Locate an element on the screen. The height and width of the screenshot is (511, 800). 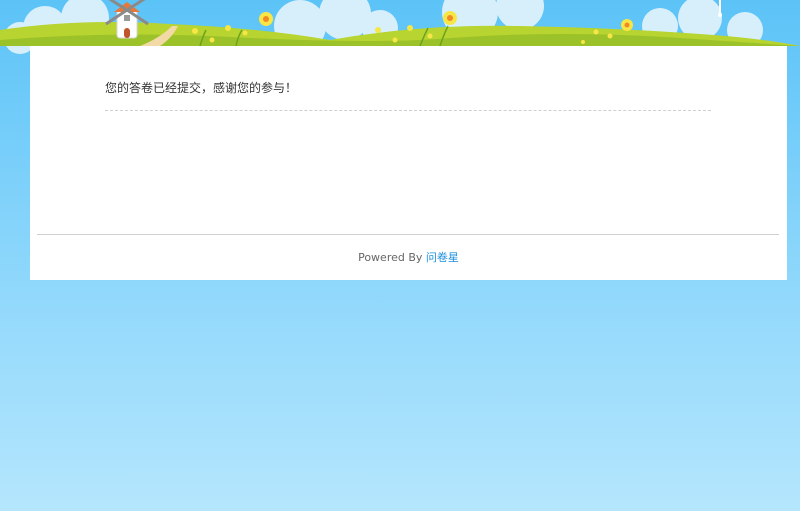
wjx-brand-link: 问卷星 is located at coordinates (442, 257).